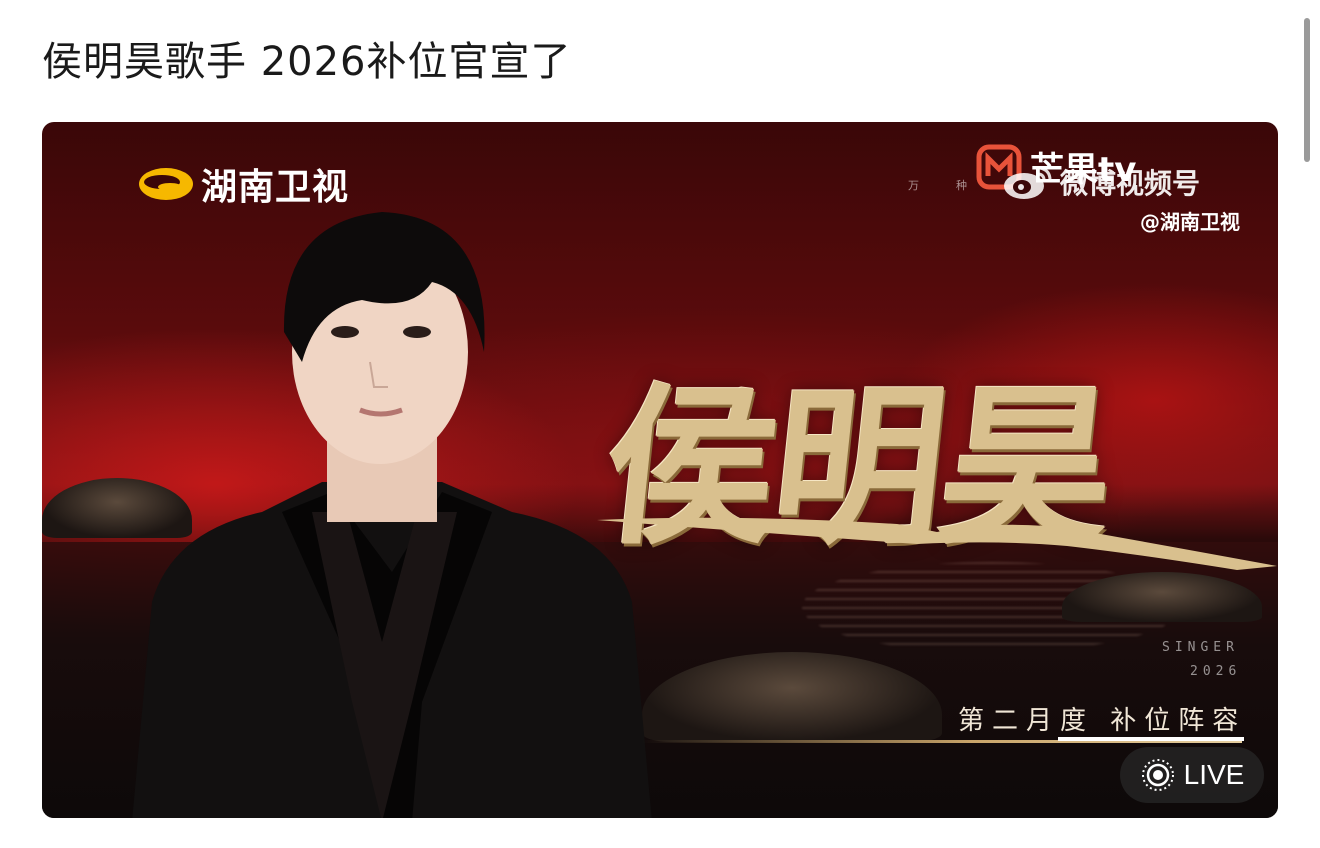 The height and width of the screenshot is (848, 1320). I want to click on live-photo-icon, so click(1157, 775).